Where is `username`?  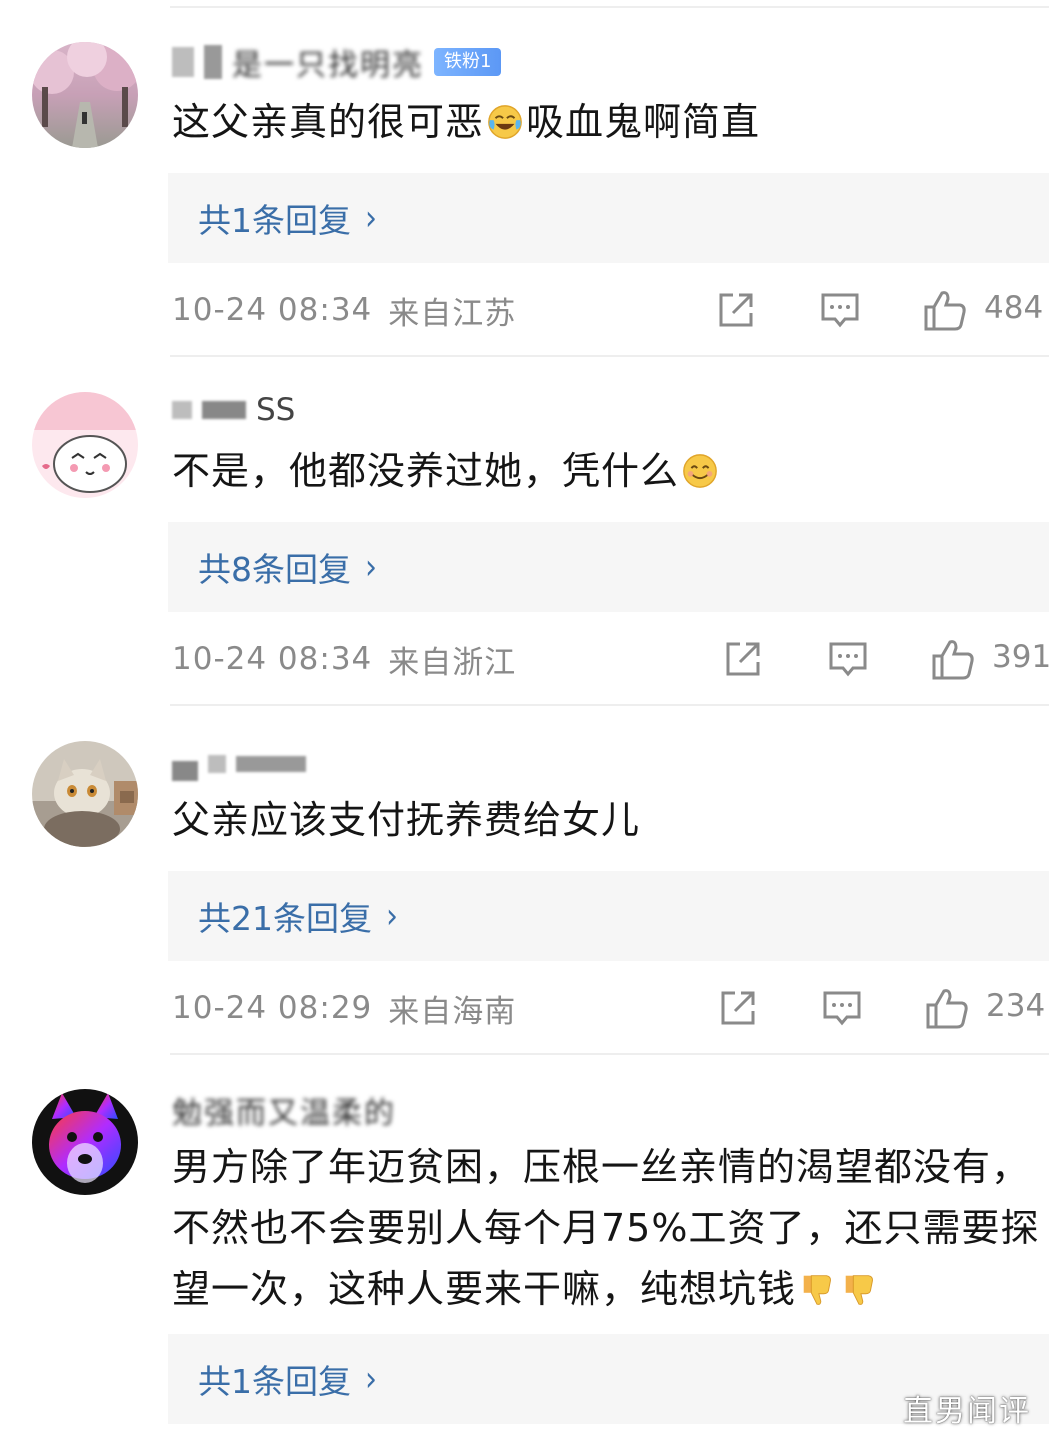
username is located at coordinates (244, 764).